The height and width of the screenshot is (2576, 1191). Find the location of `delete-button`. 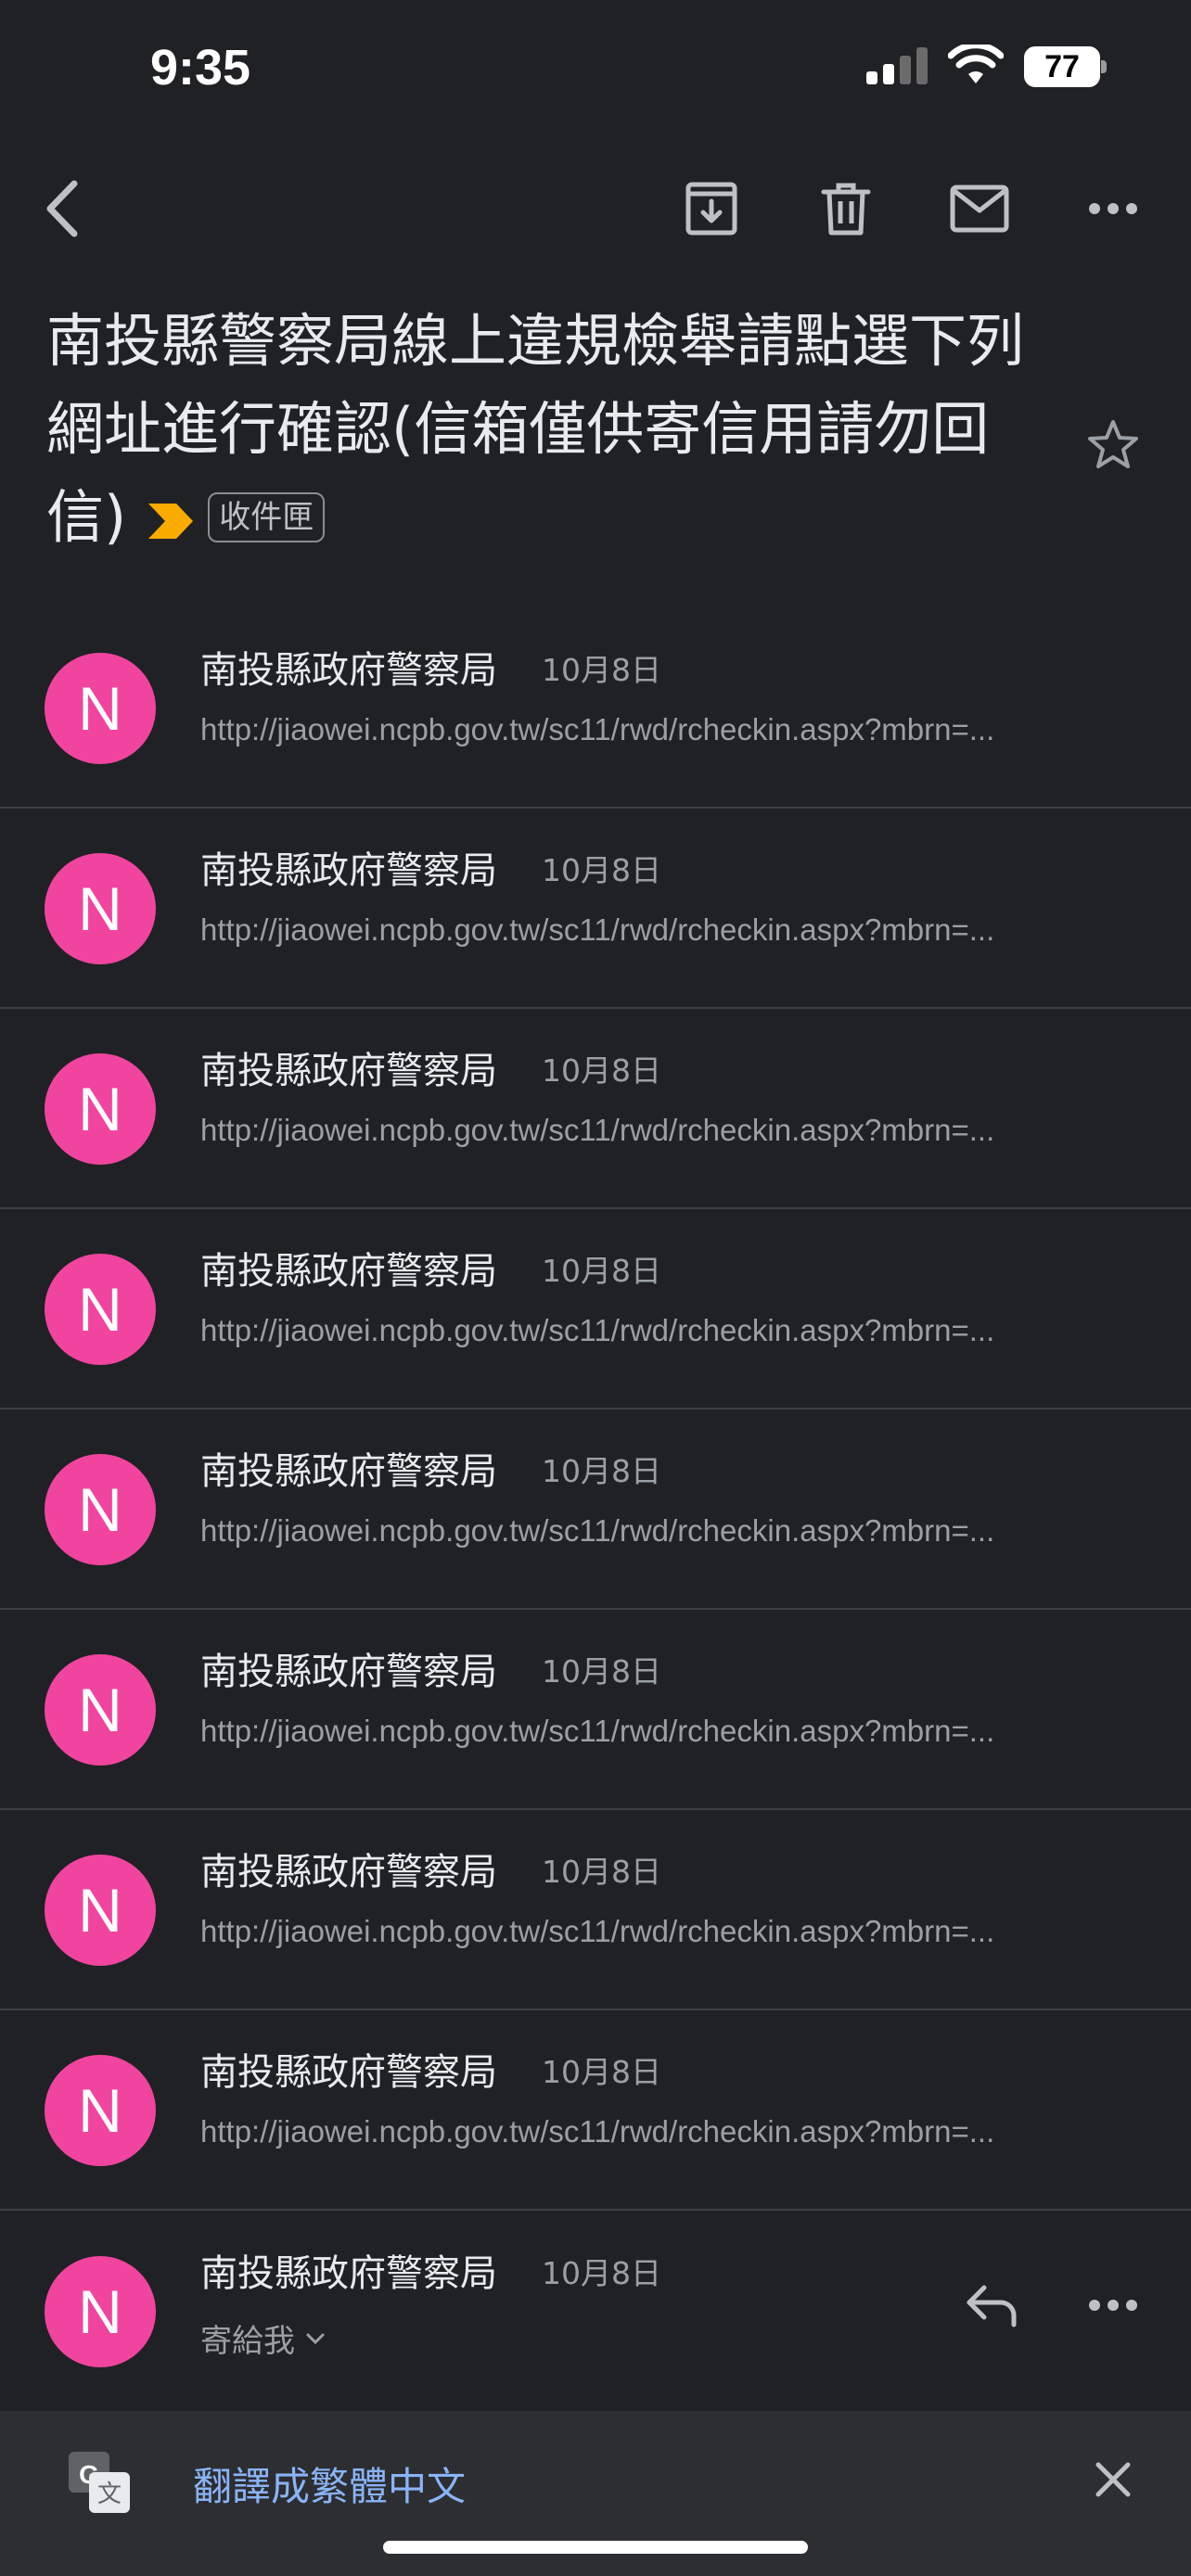

delete-button is located at coordinates (846, 209).